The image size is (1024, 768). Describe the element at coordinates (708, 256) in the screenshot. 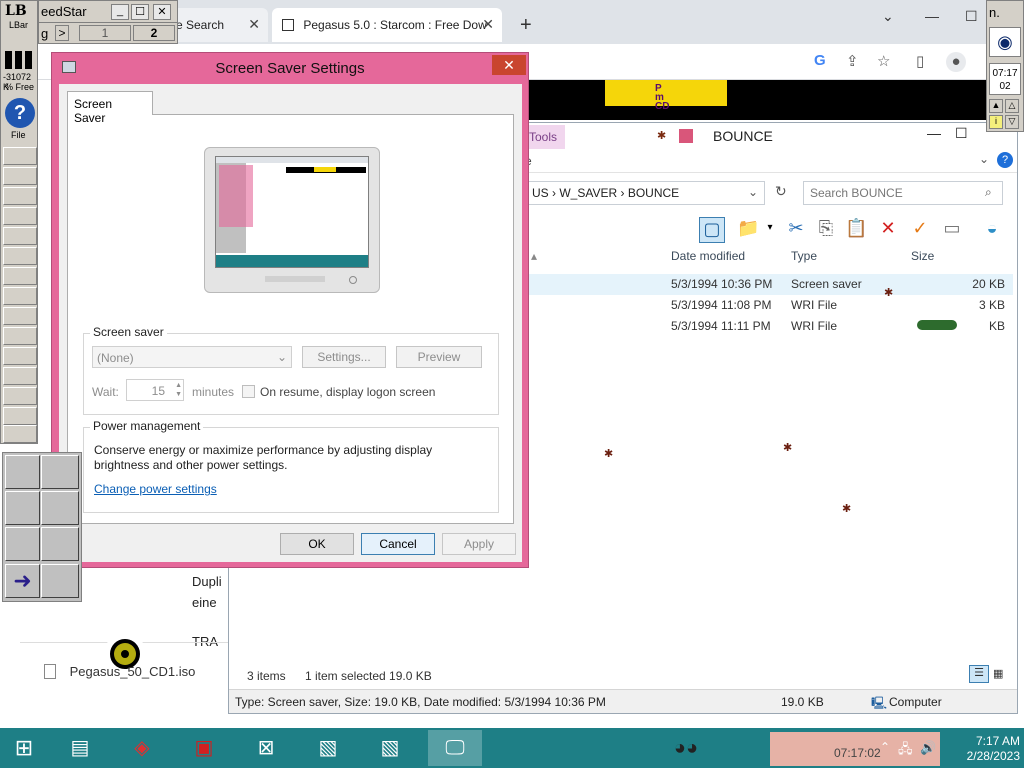

I see `column-header-date: Date modified` at that location.